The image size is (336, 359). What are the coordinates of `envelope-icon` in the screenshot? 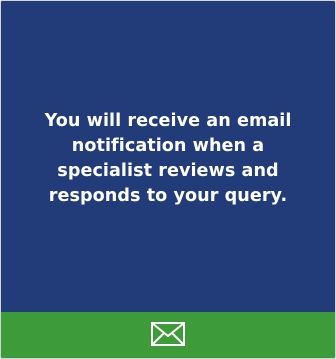 It's located at (168, 334).